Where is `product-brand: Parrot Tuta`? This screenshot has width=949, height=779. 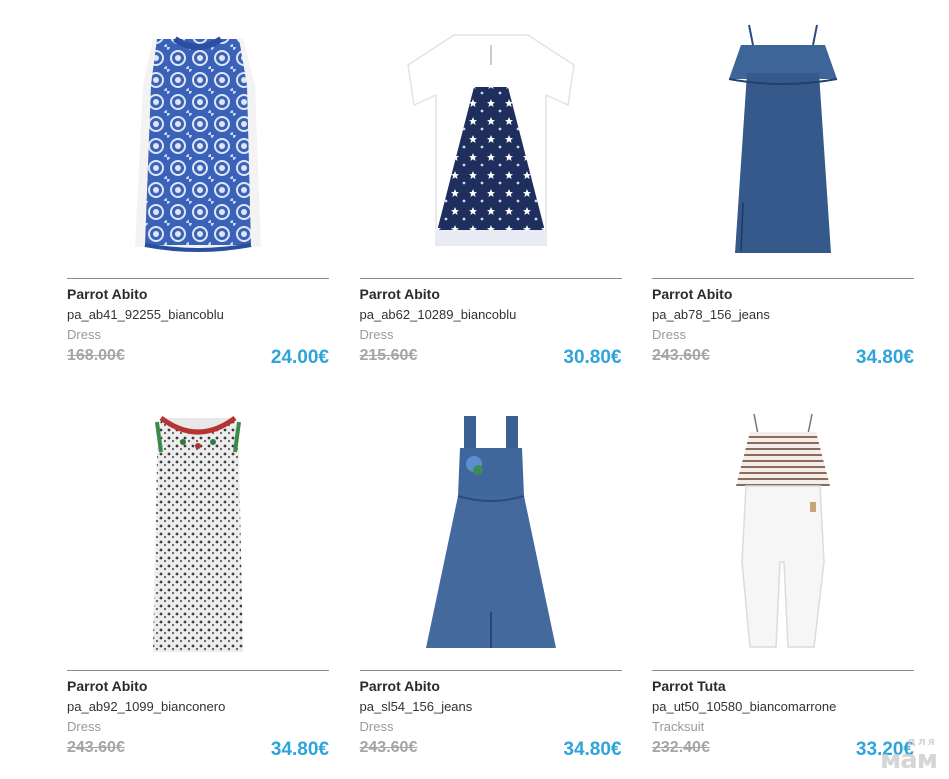
product-brand: Parrot Tuta is located at coordinates (689, 686).